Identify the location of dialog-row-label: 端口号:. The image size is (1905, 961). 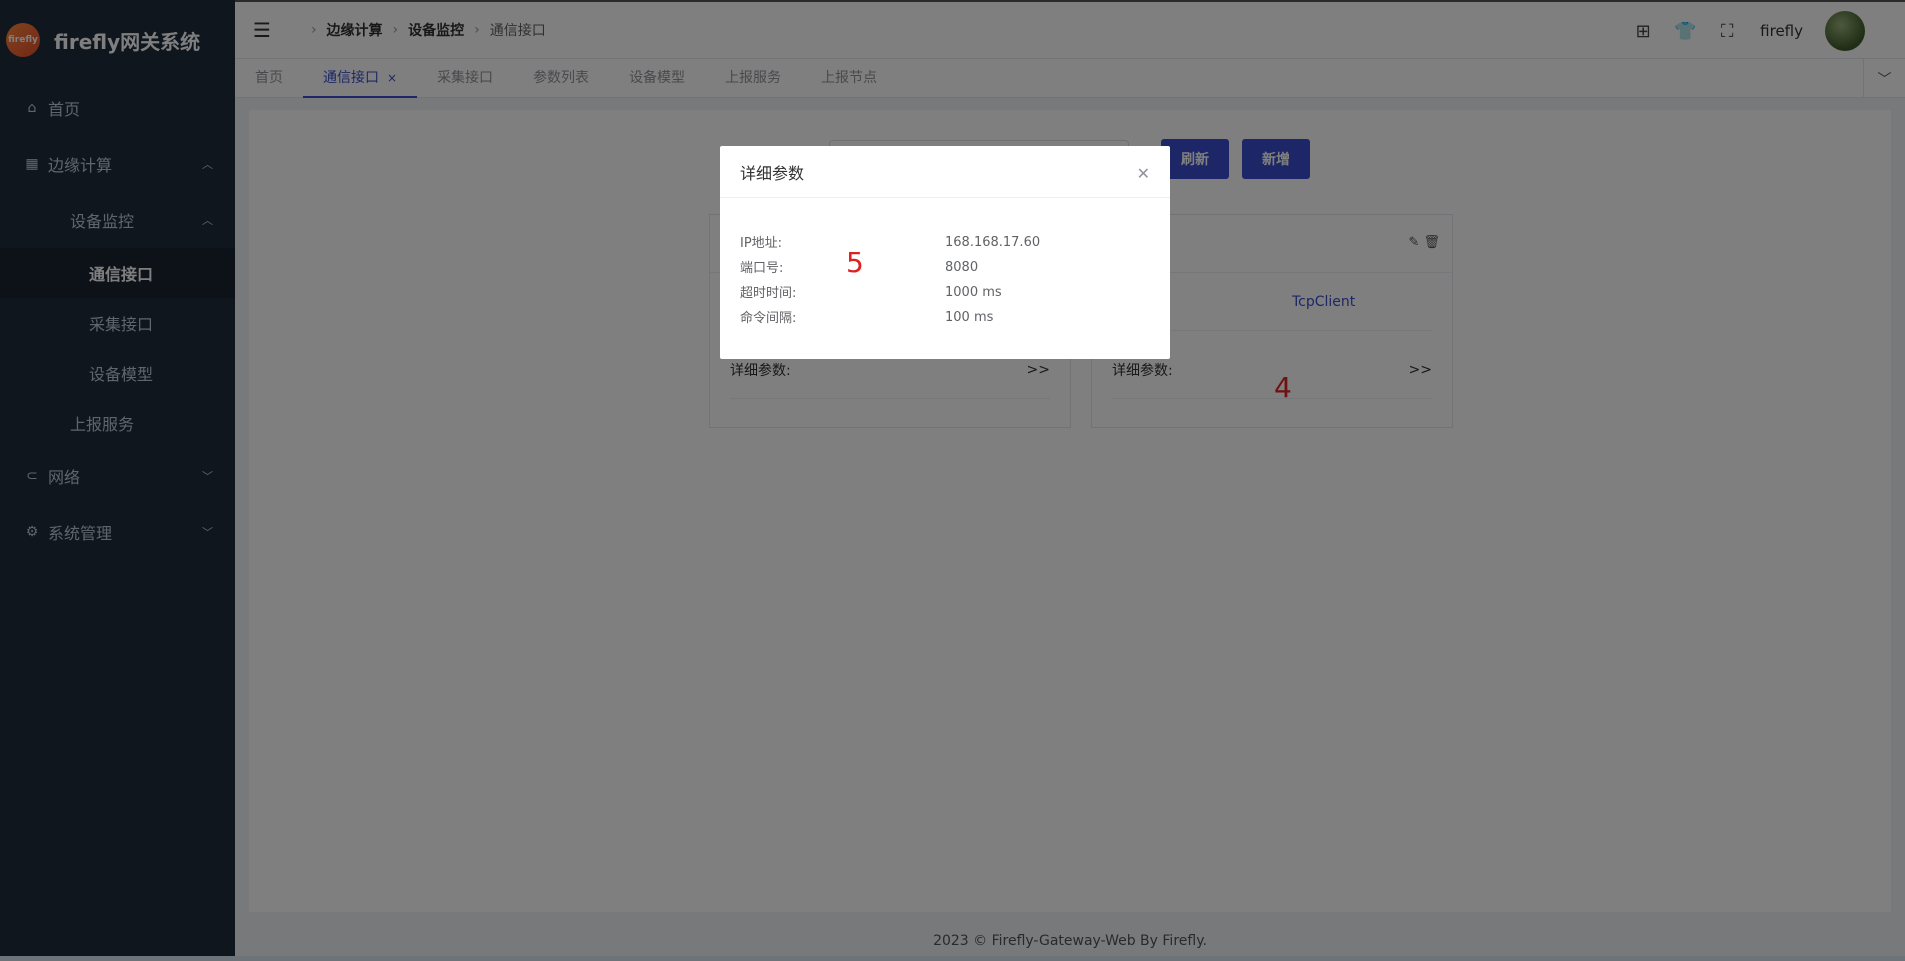
(762, 268).